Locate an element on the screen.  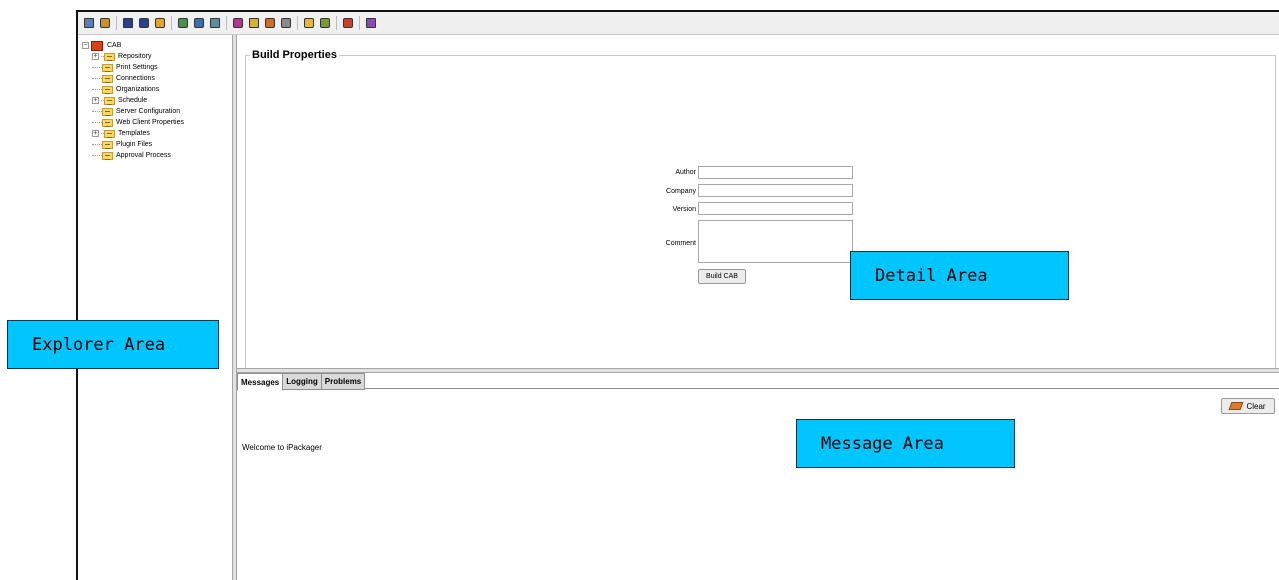
eraser-icon is located at coordinates (1236, 406).